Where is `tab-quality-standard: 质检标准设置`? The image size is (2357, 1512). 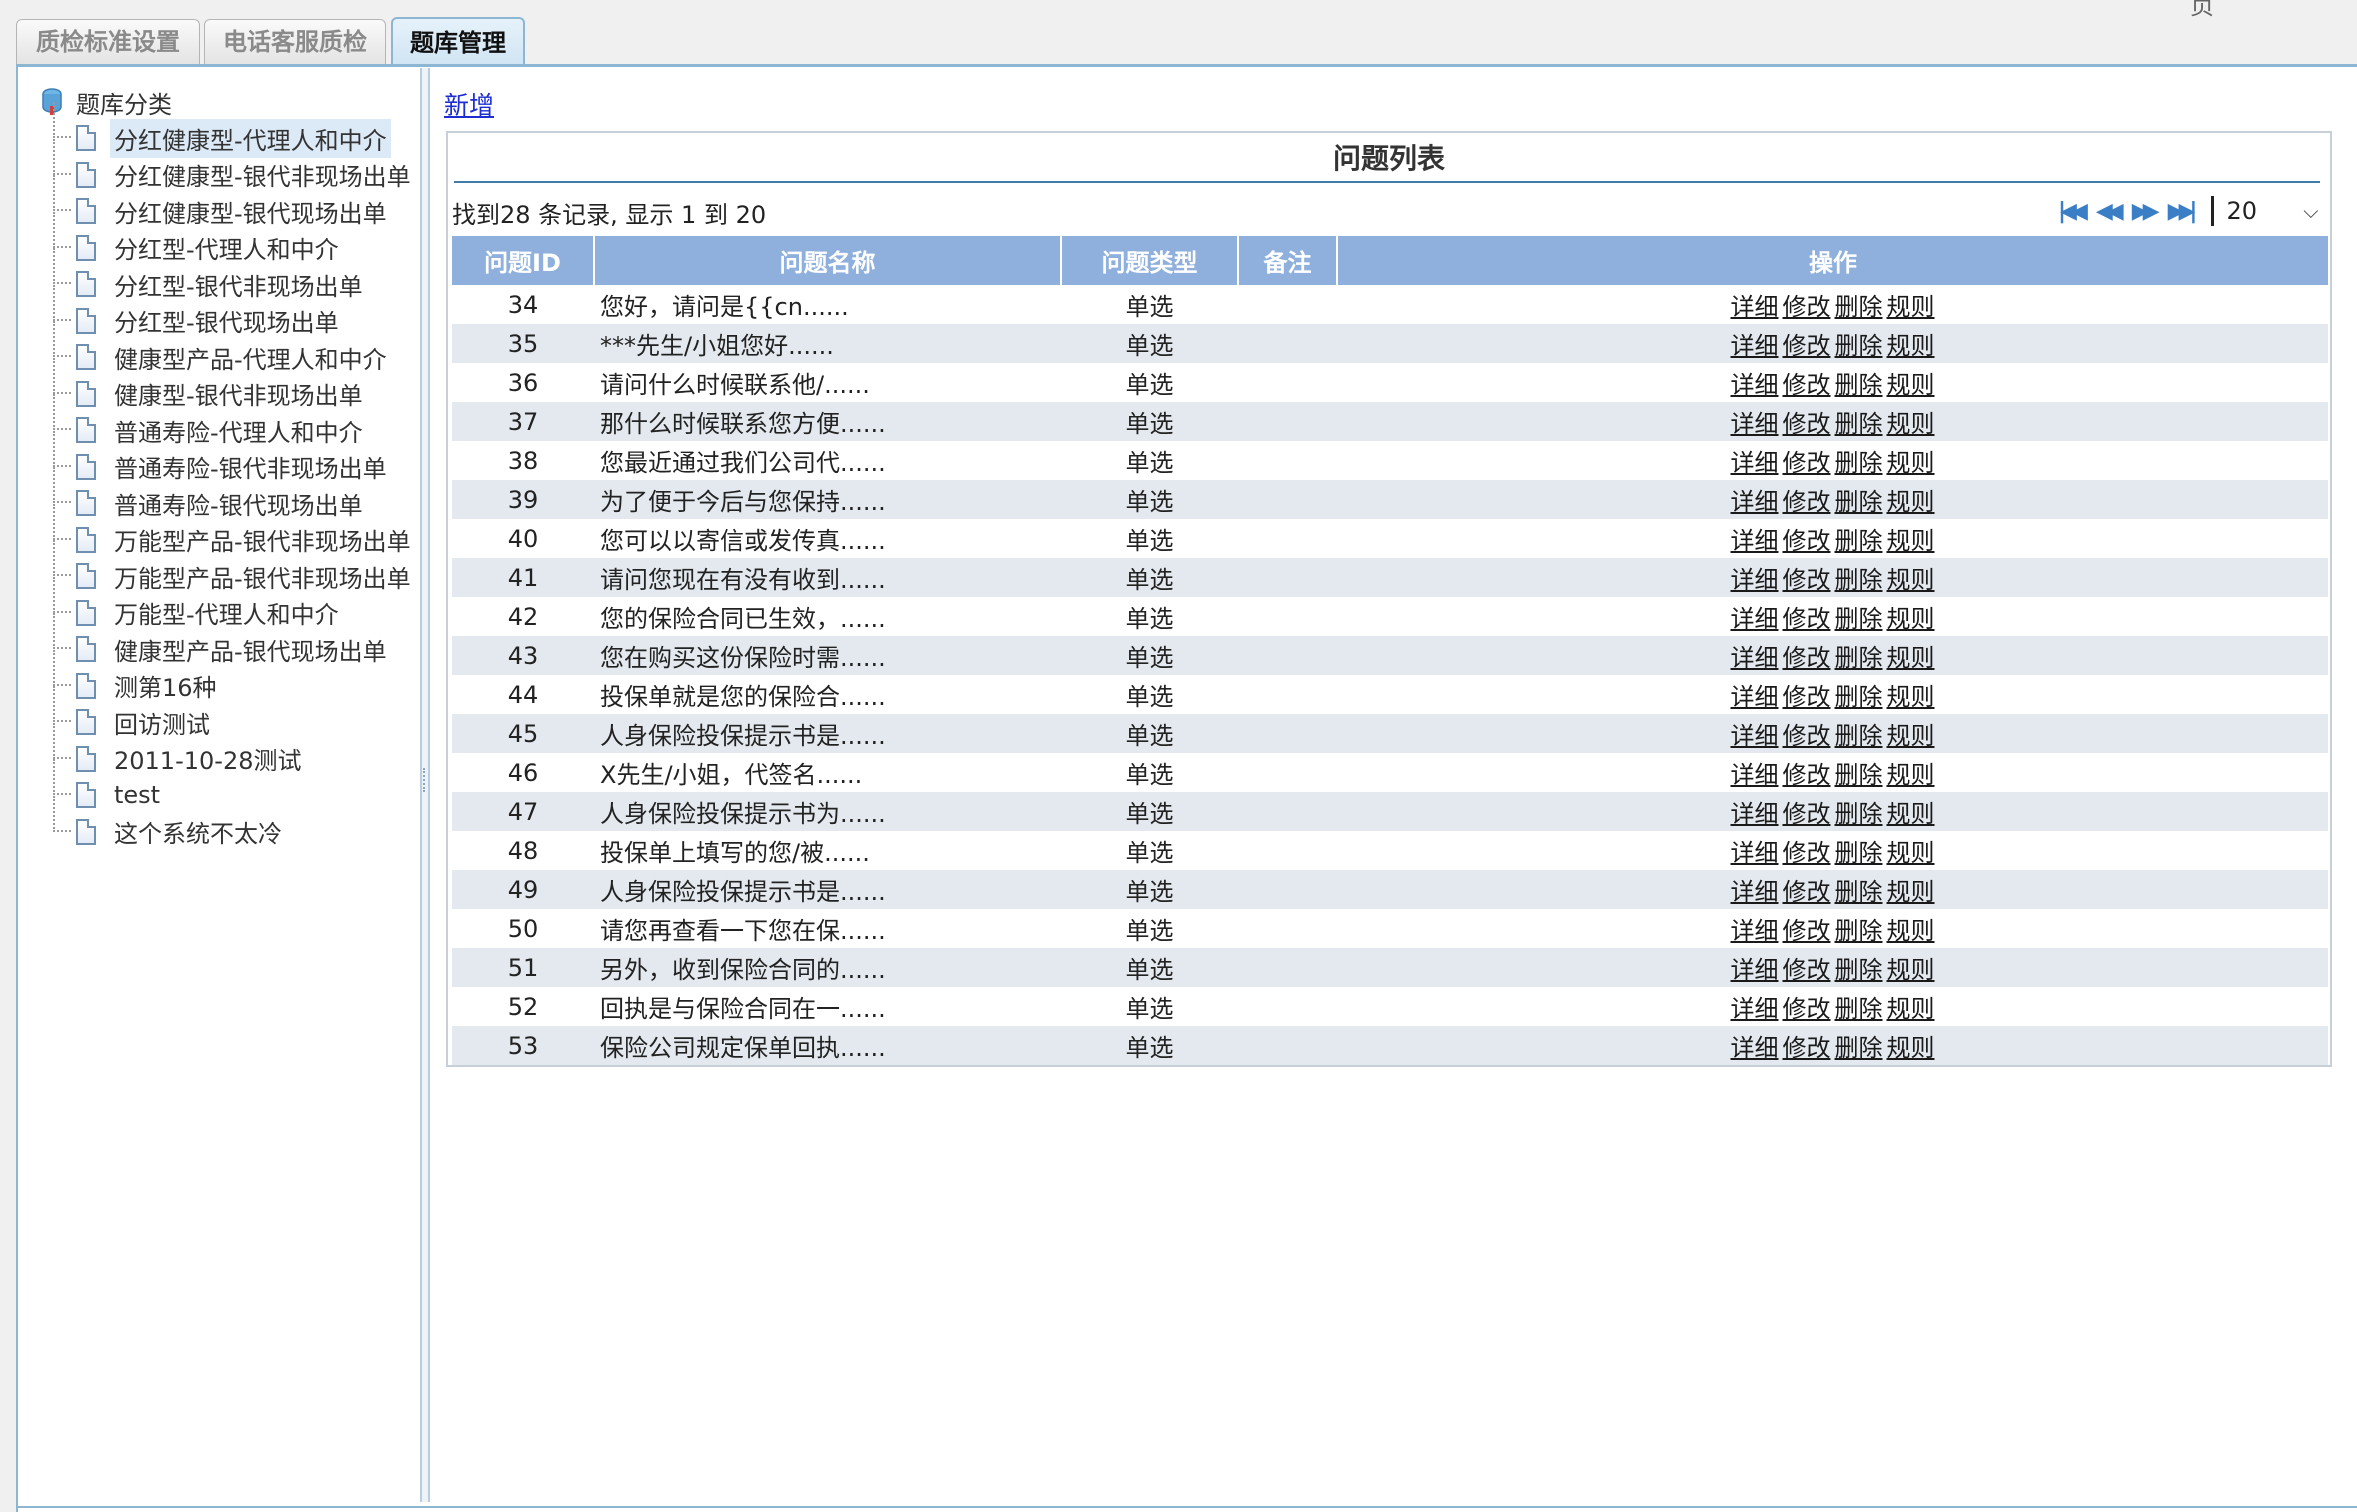
tab-quality-standard: 质检标准设置 is located at coordinates (108, 42).